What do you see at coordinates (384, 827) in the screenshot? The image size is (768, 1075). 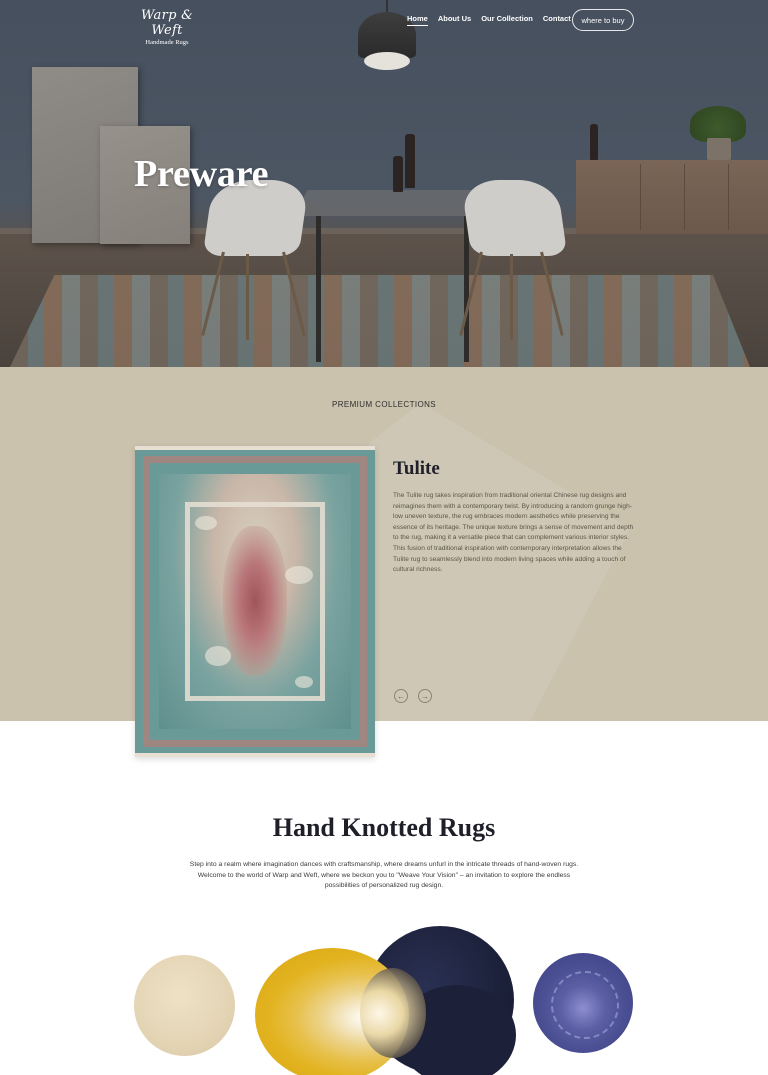 I see `hand-knotted-title: Hand Knotted Rugs` at bounding box center [384, 827].